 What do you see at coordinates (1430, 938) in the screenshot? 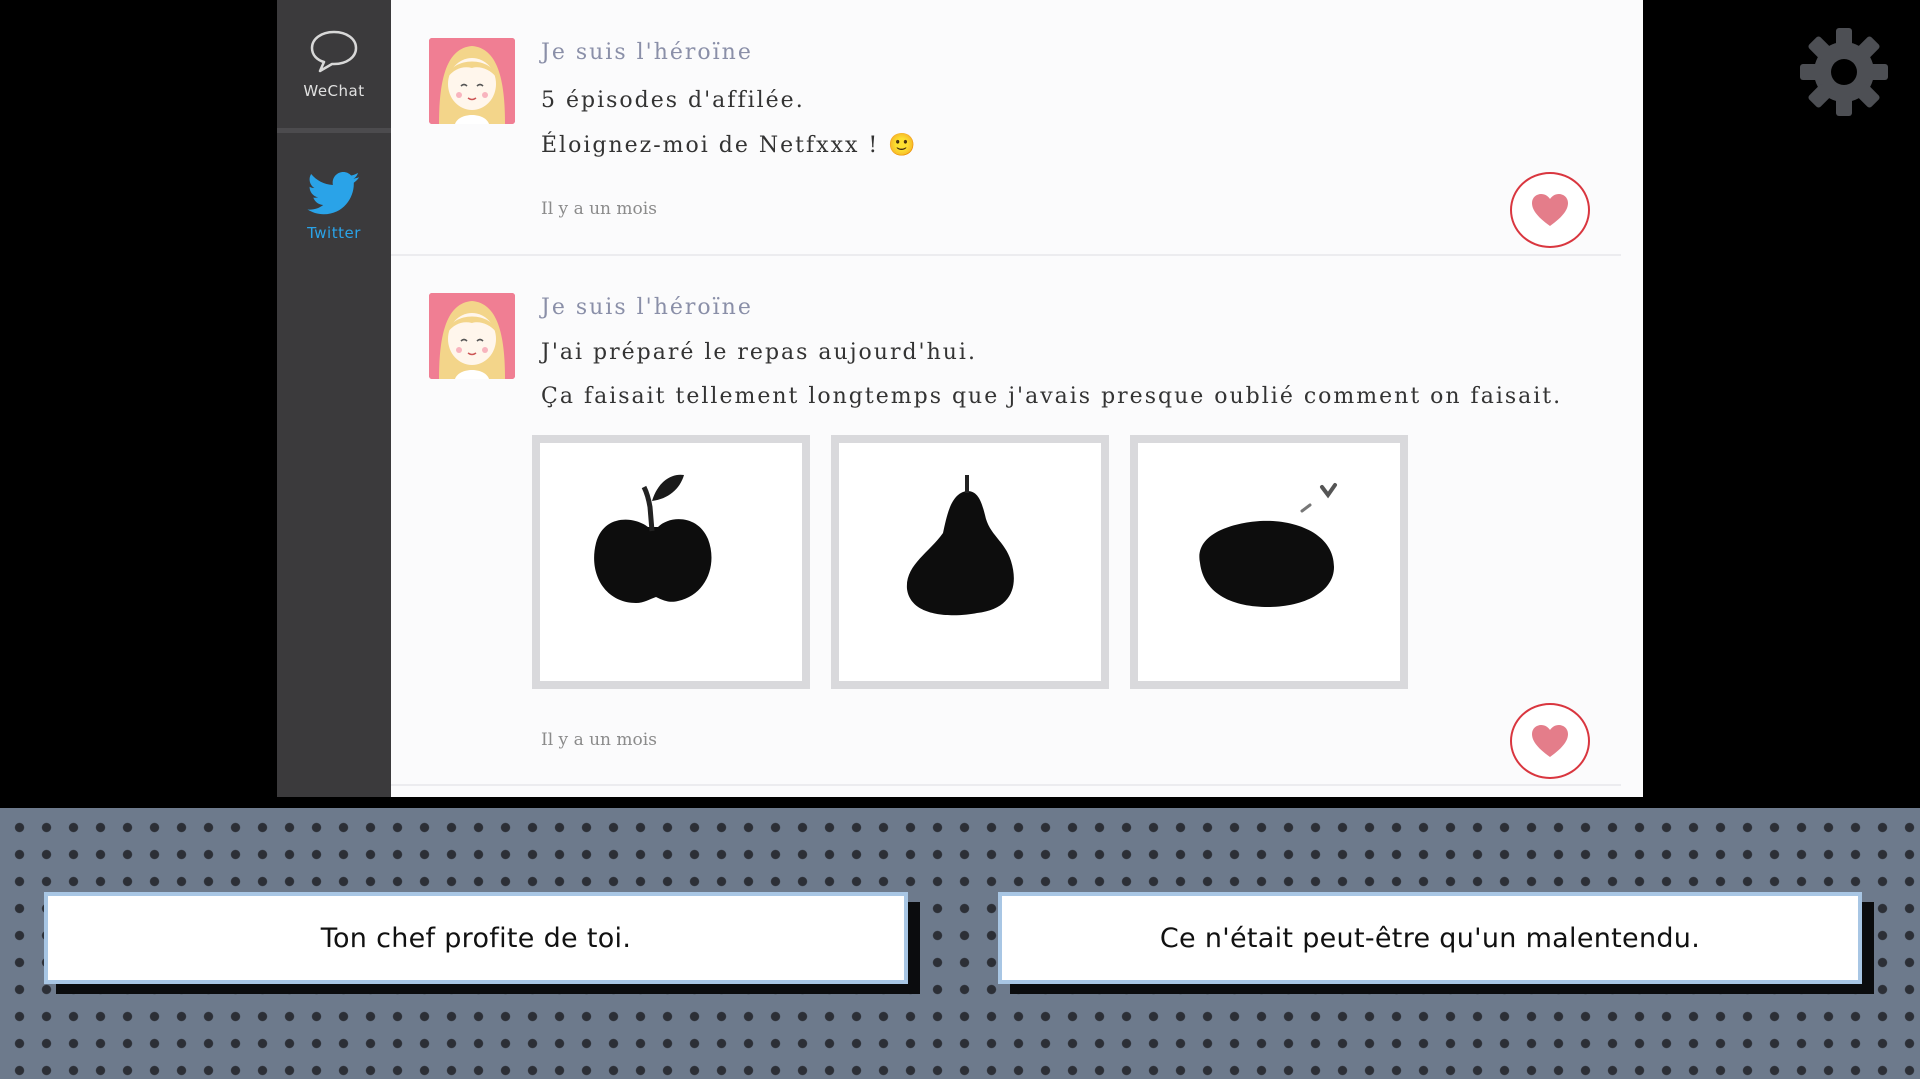
I see `dialogue-choice-right: Ce n'était peut-être qu'un malentendu.` at bounding box center [1430, 938].